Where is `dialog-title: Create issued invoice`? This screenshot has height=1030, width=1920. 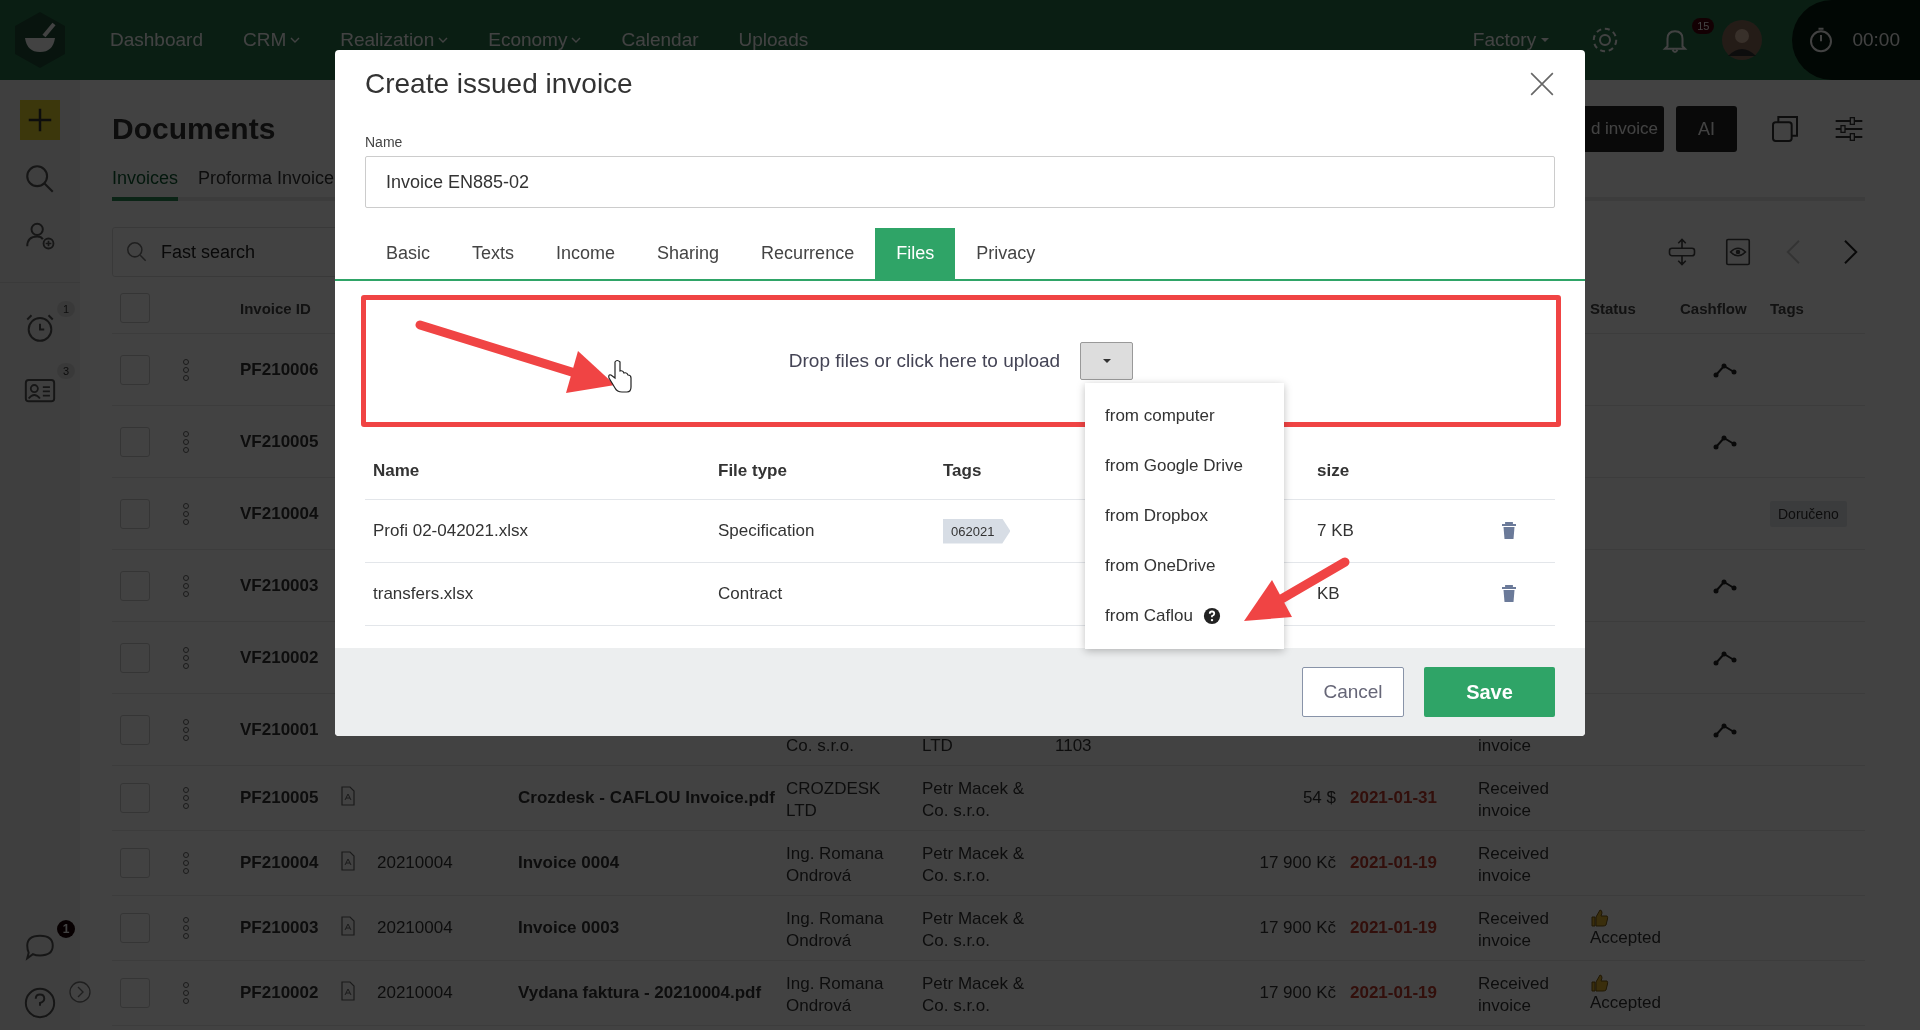
dialog-title: Create issued invoice is located at coordinates (499, 84).